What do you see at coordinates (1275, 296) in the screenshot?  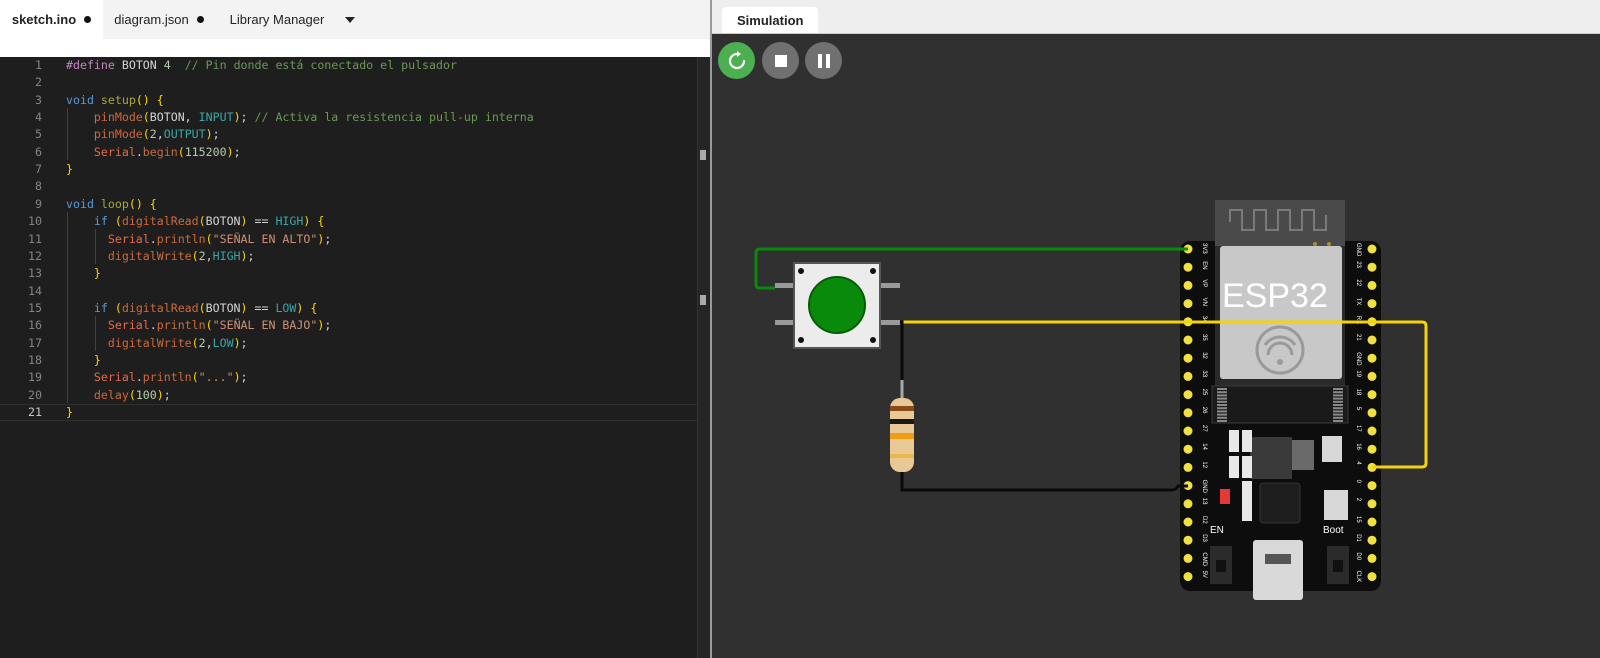 I see `board-label: ESP32` at bounding box center [1275, 296].